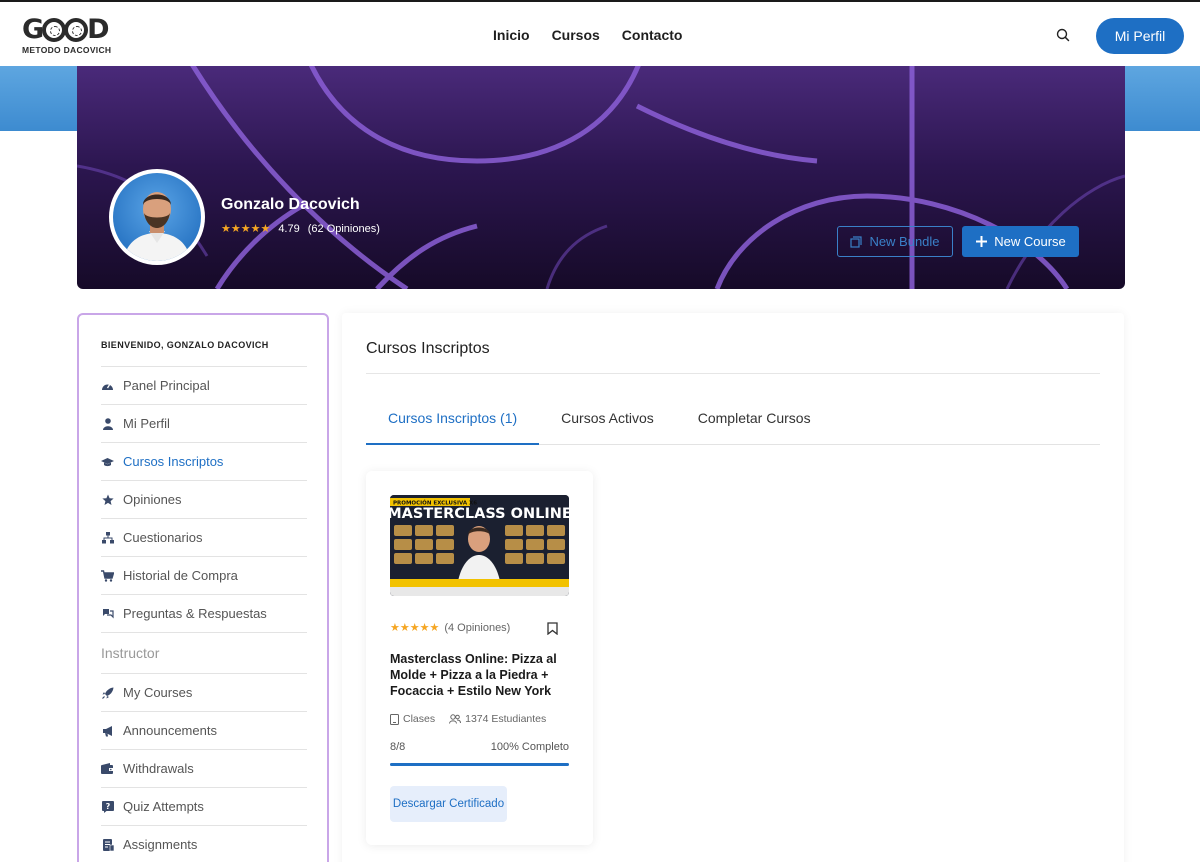 Image resolution: width=1200 pixels, height=862 pixels. Describe the element at coordinates (107, 575) in the screenshot. I see `cart-icon` at that location.